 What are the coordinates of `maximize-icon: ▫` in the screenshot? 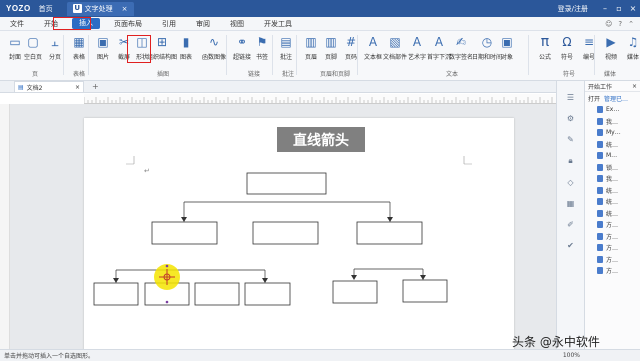 It's located at (619, 8).